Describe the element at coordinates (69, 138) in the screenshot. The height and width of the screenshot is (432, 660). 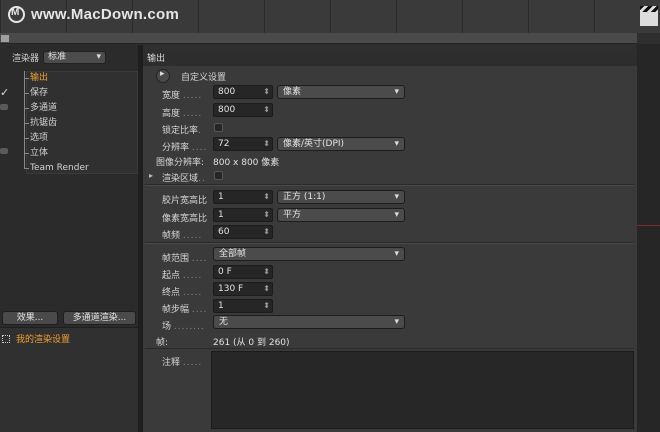
I see `tree-item-options: 选项` at that location.